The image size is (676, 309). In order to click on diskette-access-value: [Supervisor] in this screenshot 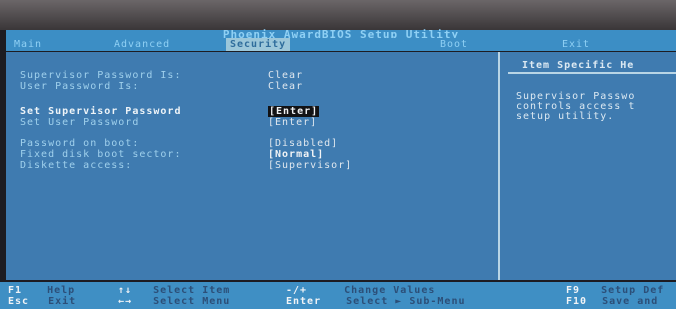, I will do `click(310, 165)`.